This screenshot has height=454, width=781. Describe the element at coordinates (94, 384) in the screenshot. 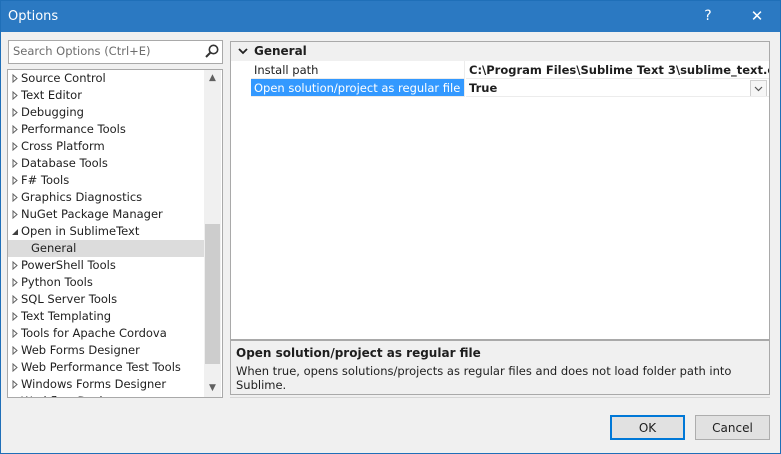

I see `tree-item-label: Windows Forms Designer` at that location.